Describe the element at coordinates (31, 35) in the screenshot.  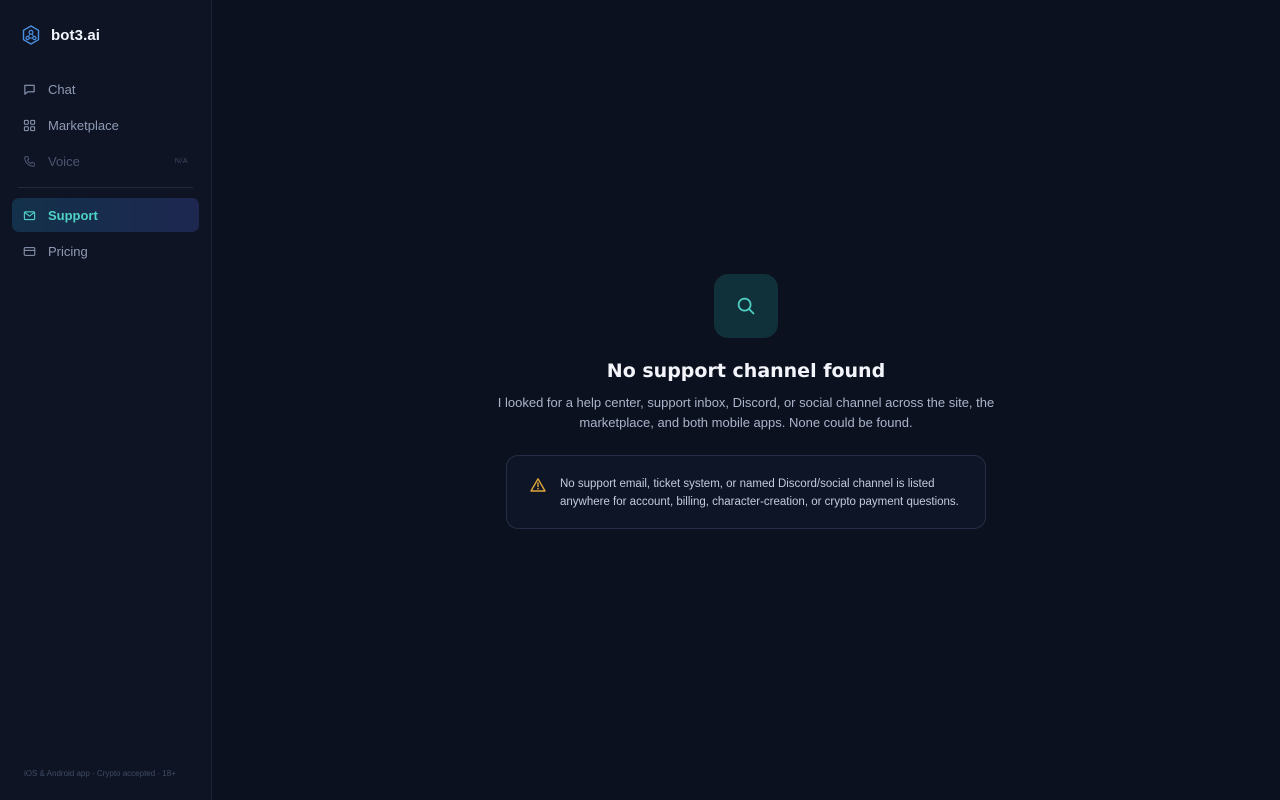
I see `hexagon-network-icon` at that location.